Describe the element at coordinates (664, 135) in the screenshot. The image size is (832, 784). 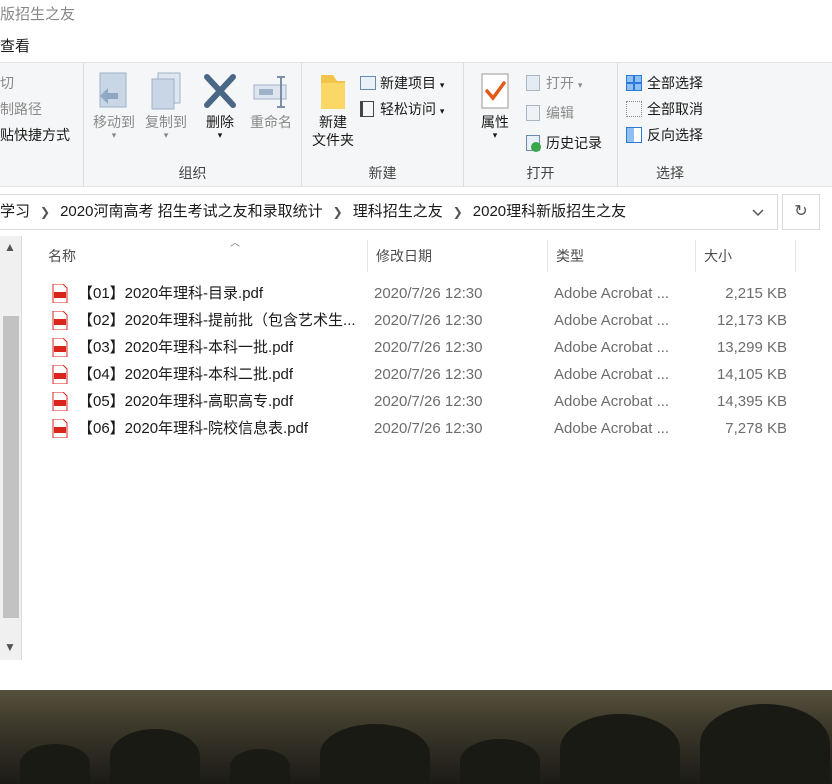
I see `invert-selection-button: 反向选择` at that location.